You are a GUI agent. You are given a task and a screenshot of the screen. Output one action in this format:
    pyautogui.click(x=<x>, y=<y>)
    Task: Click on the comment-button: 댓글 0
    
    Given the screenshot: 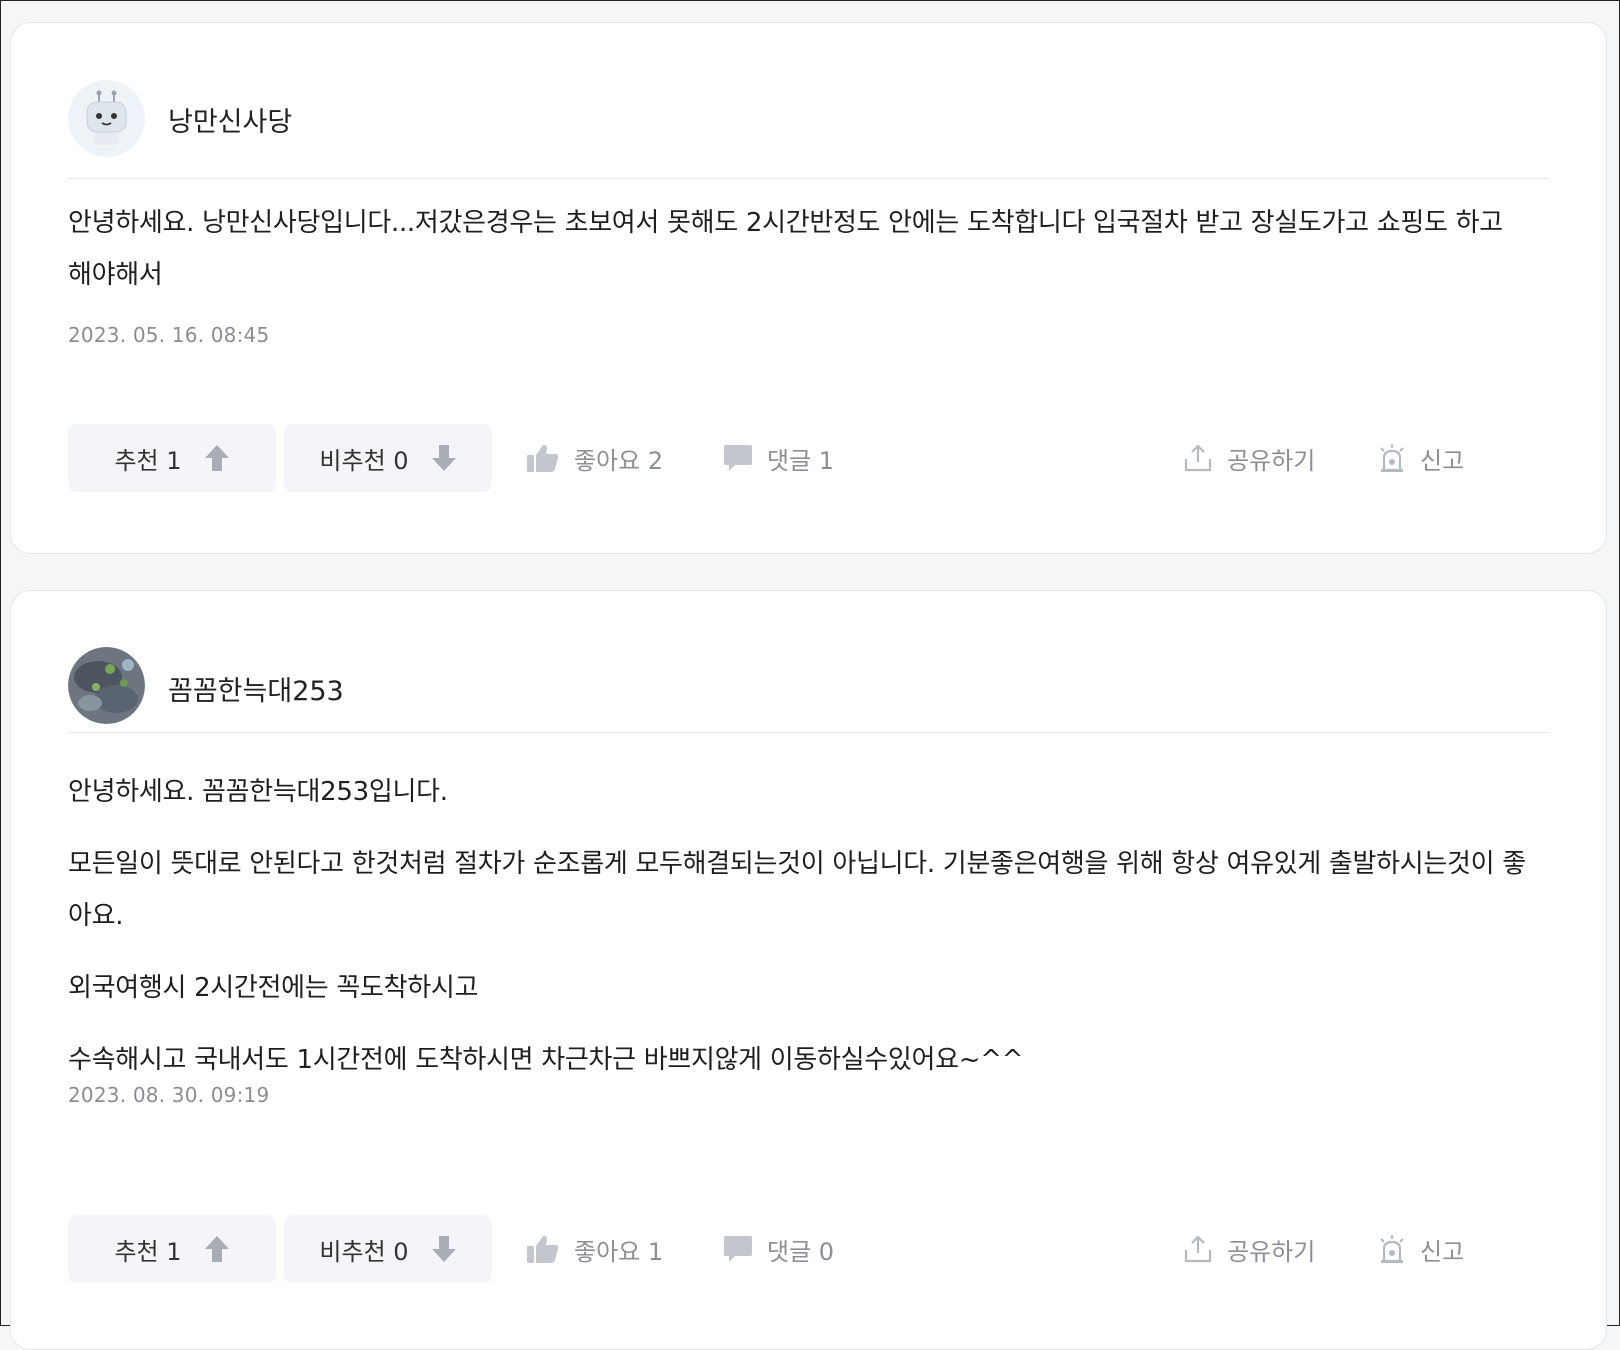 What is the action you would take?
    pyautogui.click(x=778, y=1249)
    